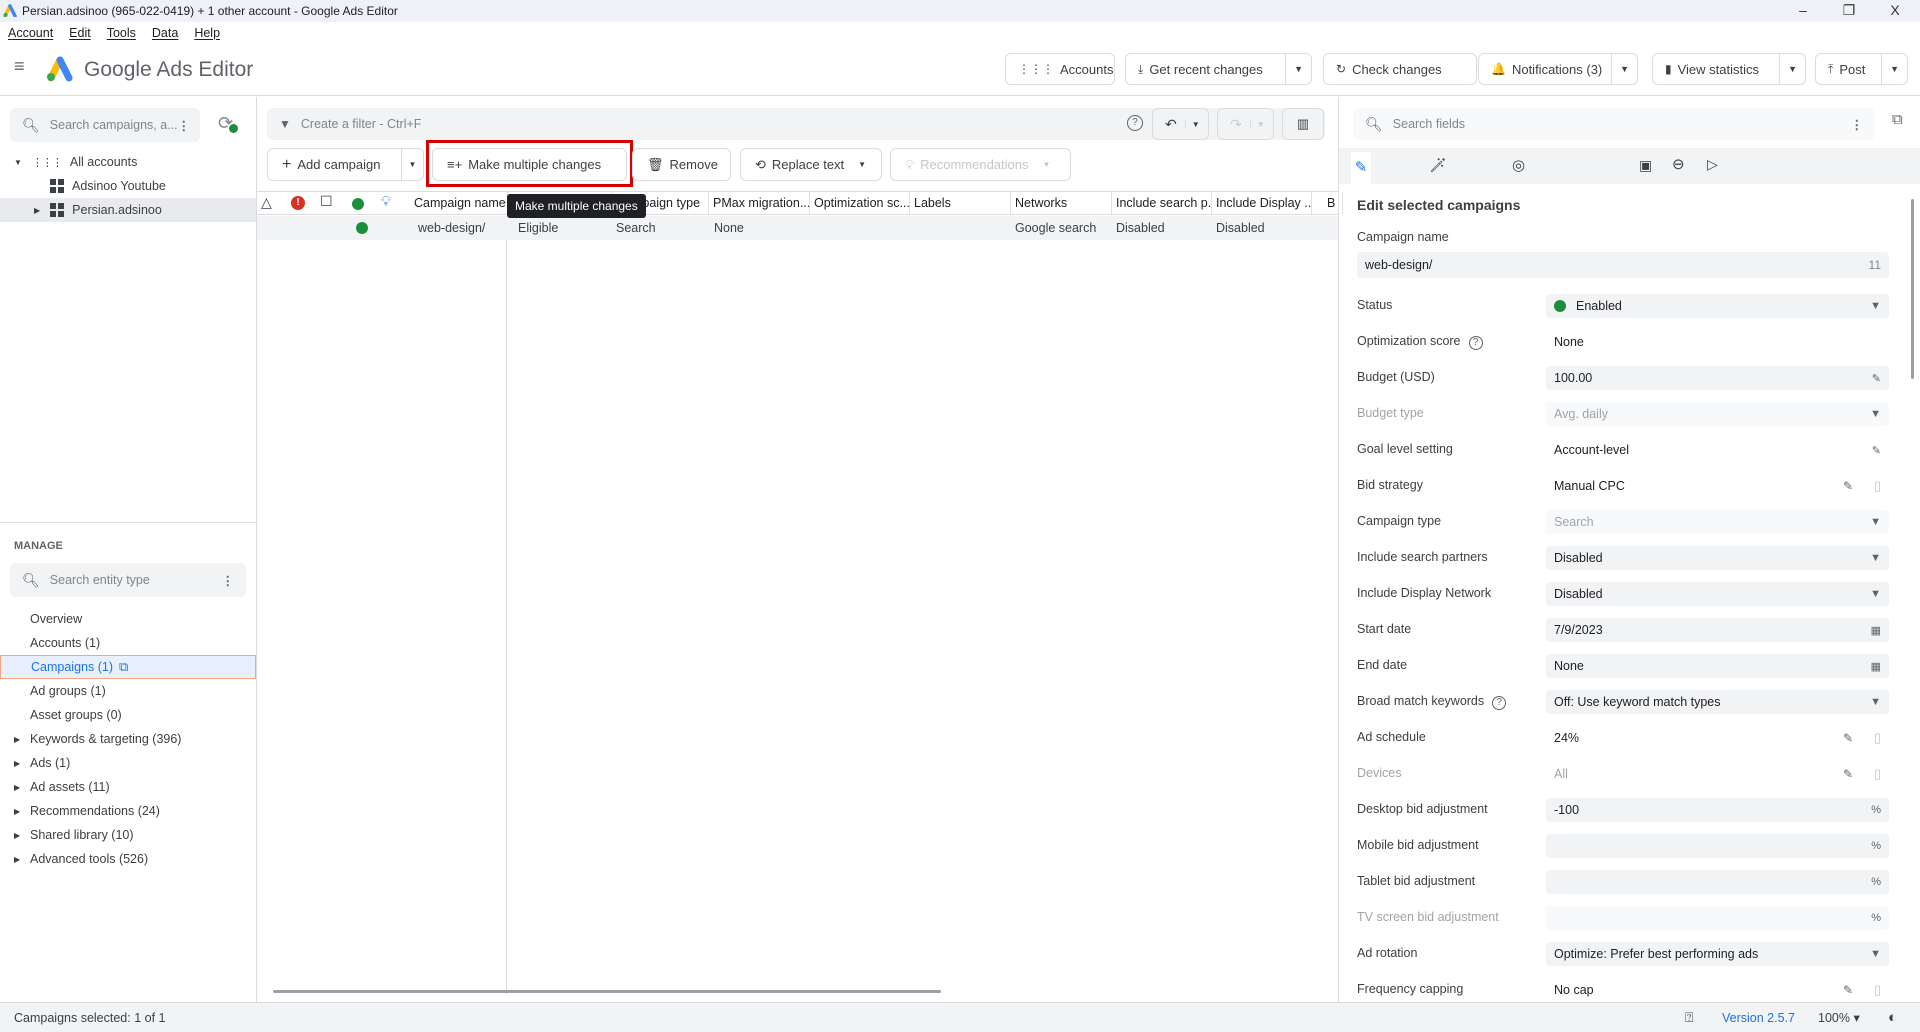 Image resolution: width=1920 pixels, height=1032 pixels. What do you see at coordinates (128, 691) in the screenshot?
I see `manage-item: Ad groups (1)` at bounding box center [128, 691].